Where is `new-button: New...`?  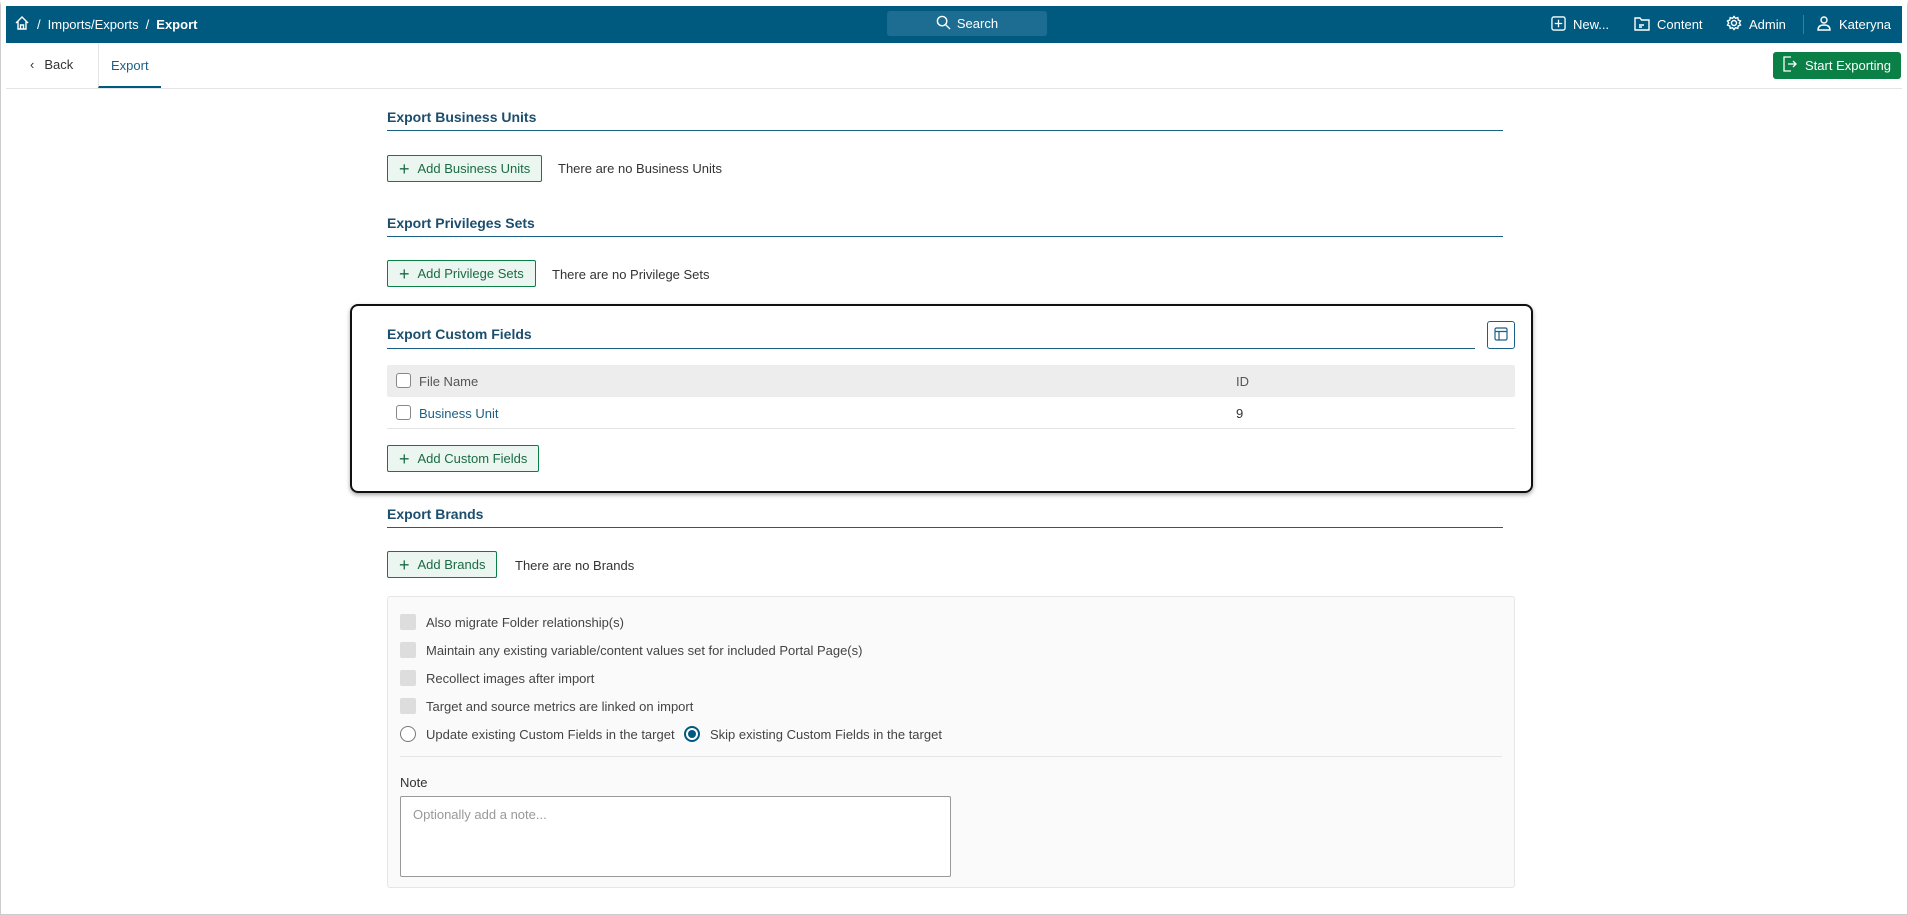 new-button: New... is located at coordinates (1580, 24).